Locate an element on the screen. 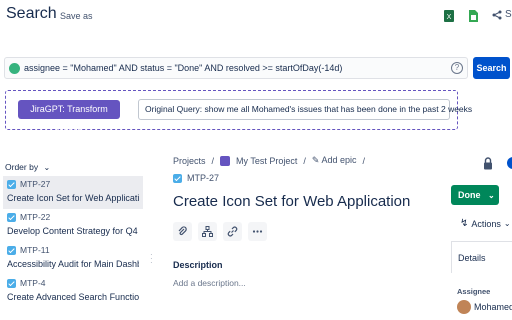 The width and height of the screenshot is (512, 320). link-issue-button is located at coordinates (232, 231).